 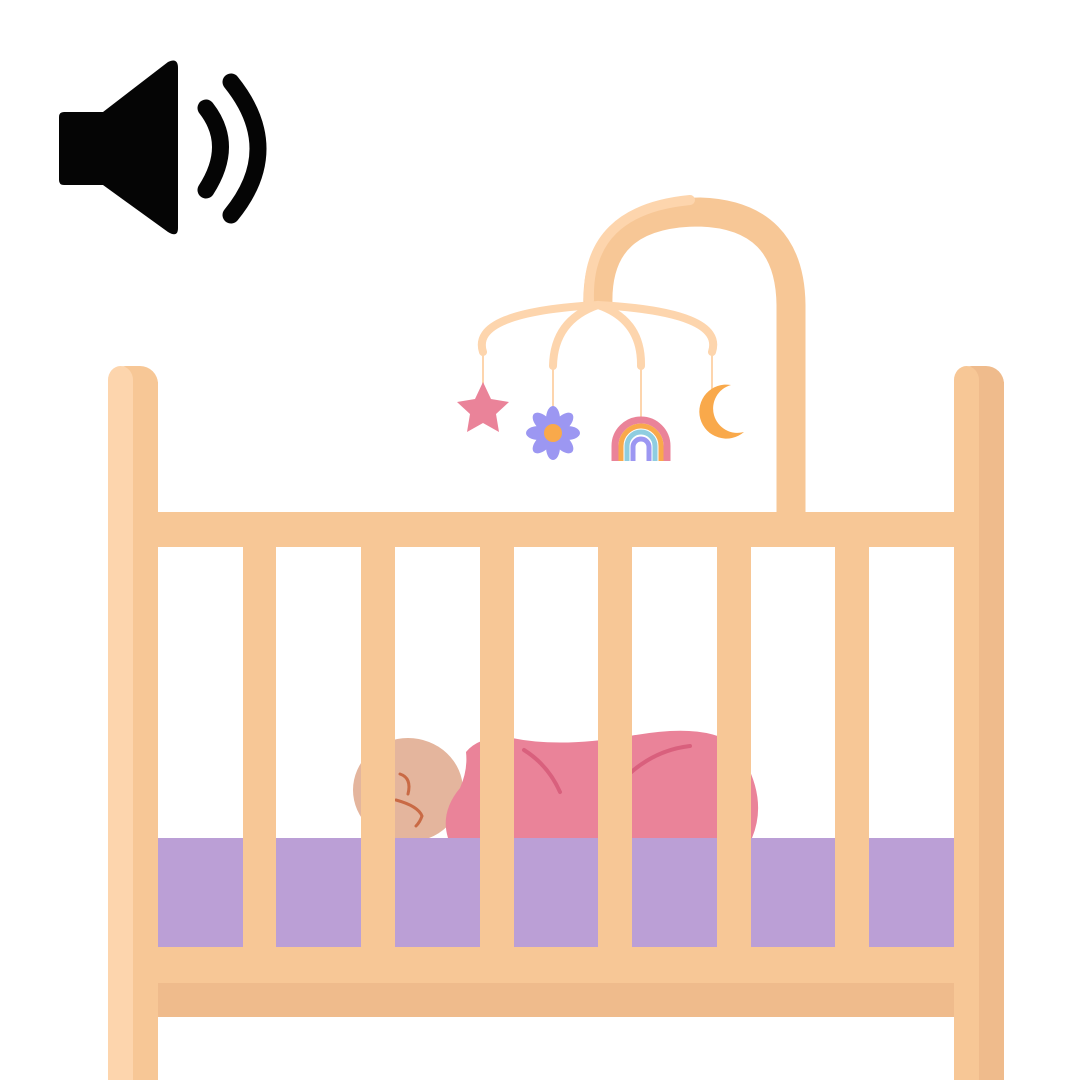 I want to click on crib-top-rail, so click(x=556, y=529).